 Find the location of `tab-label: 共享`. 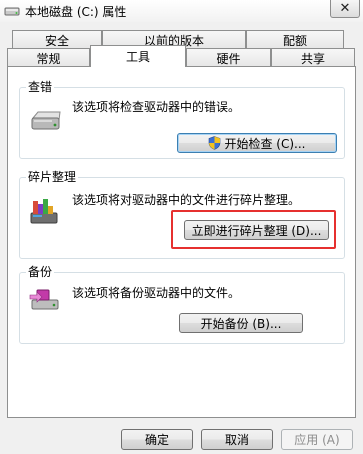

tab-label: 共享 is located at coordinates (312, 58).